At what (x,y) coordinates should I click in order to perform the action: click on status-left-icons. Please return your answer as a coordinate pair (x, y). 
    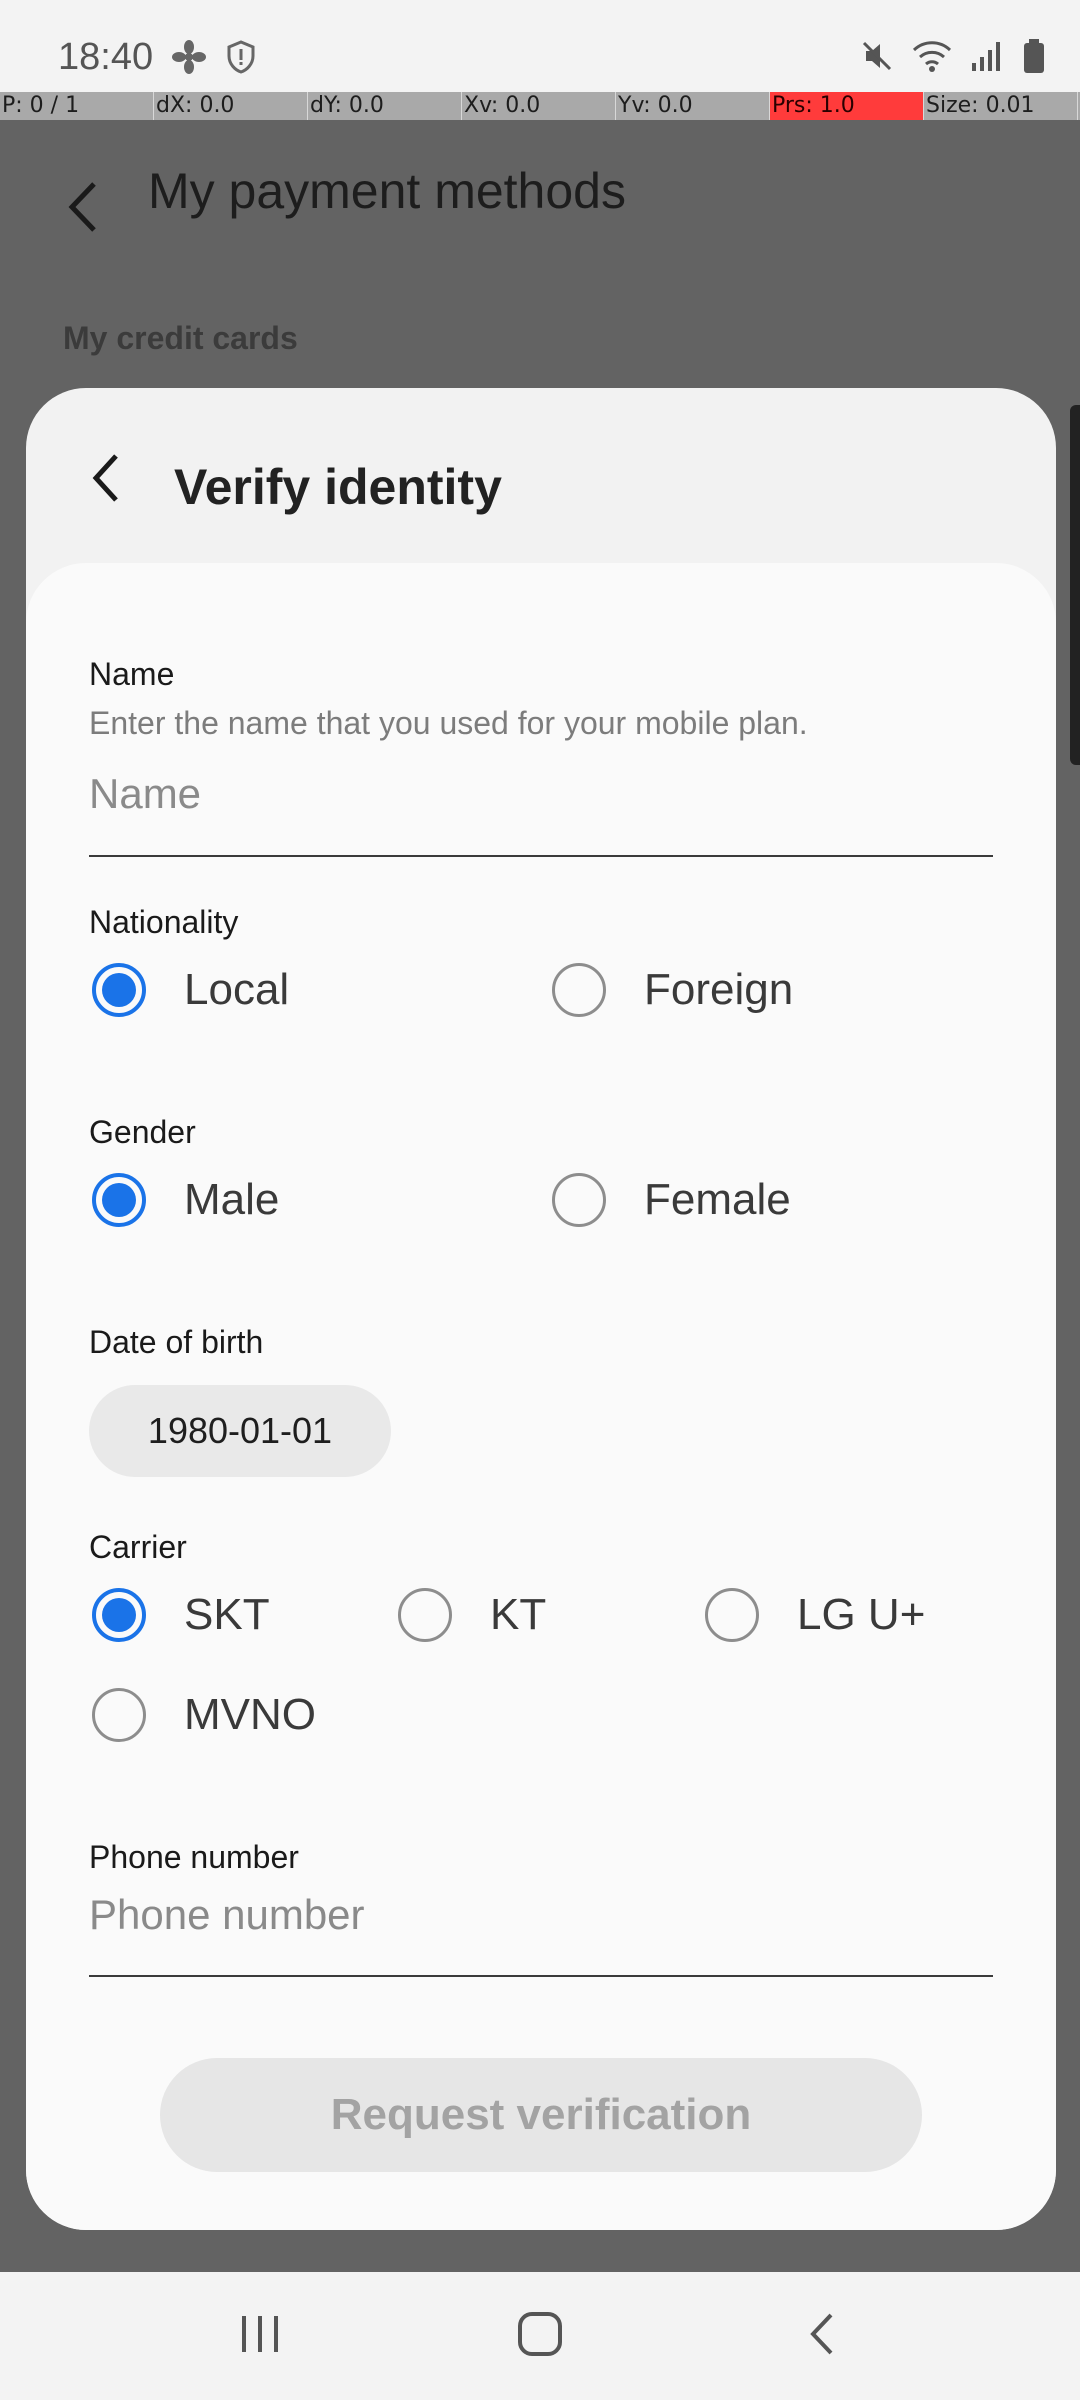
    Looking at the image, I should click on (214, 59).